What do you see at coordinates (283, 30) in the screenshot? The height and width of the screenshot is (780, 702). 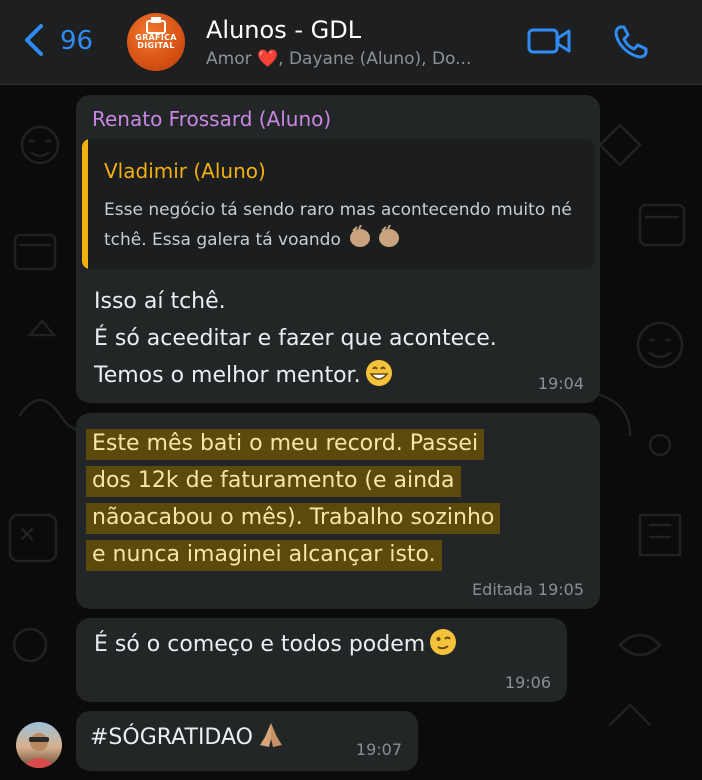 I see `group-title: Alunos - GDL` at bounding box center [283, 30].